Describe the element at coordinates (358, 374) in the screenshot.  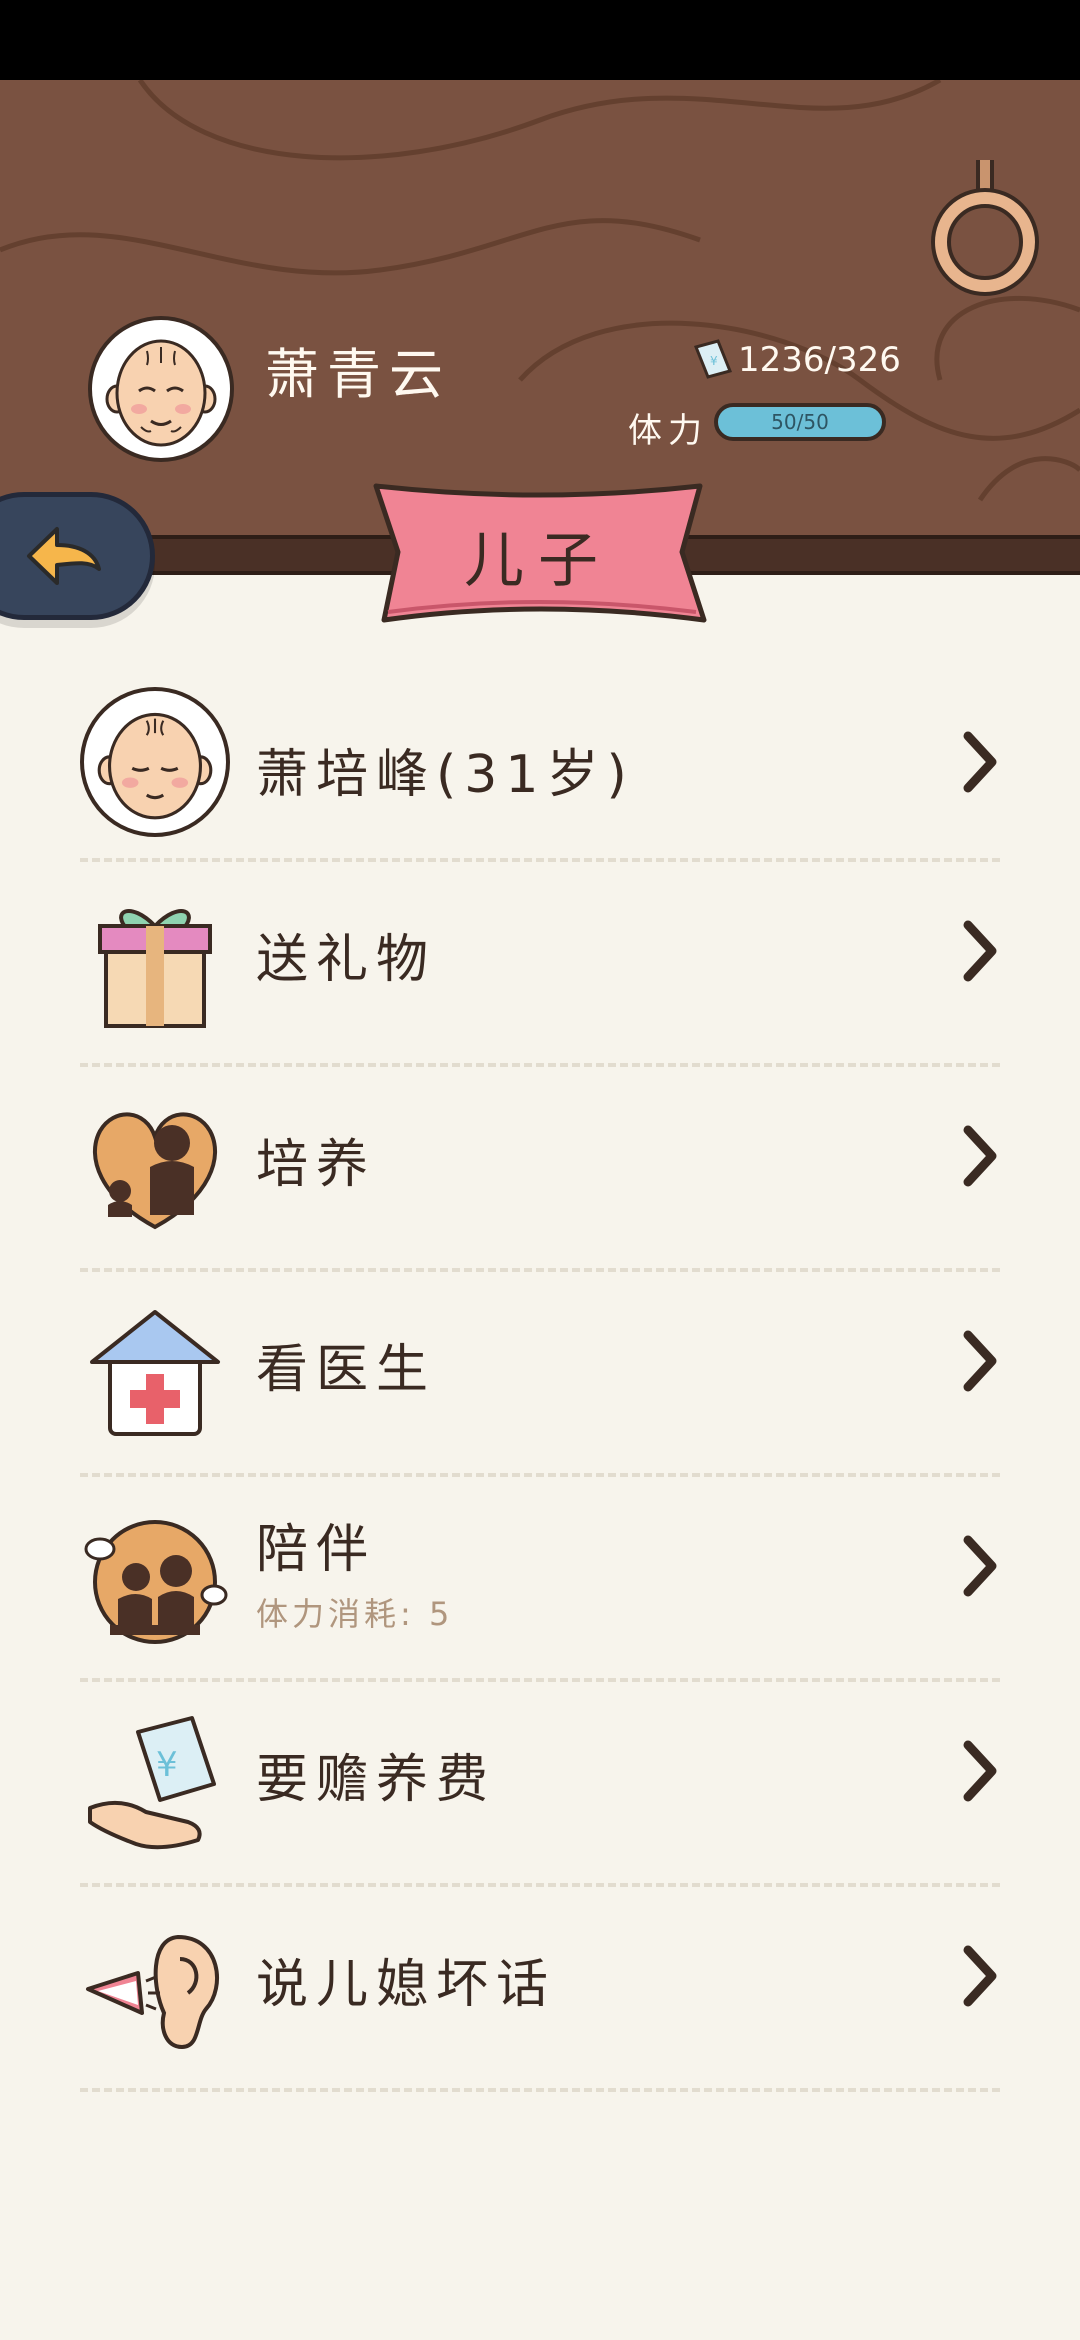
I see `player-name: 萧青云` at that location.